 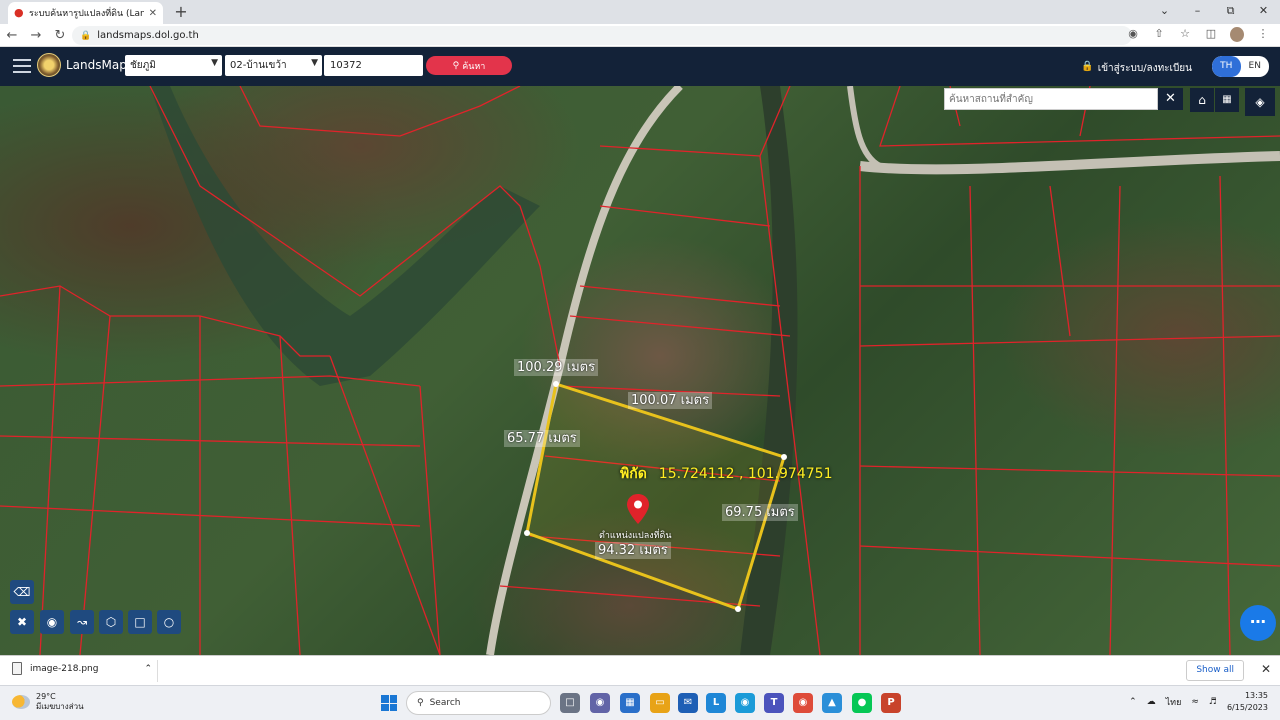 I want to click on close-tab-icon: ✕, so click(x=153, y=13).